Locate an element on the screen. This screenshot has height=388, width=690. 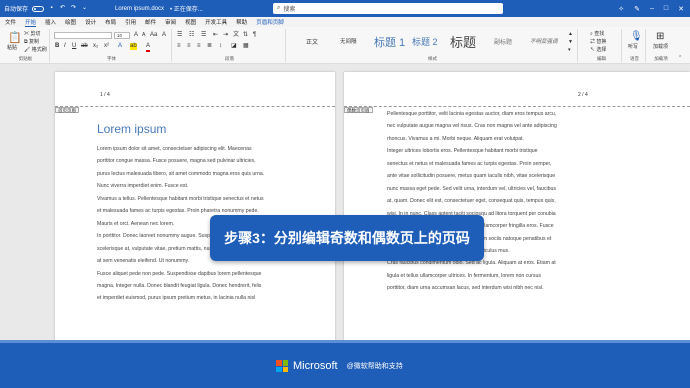
tab-view: 视图 is located at coordinates (190, 22).